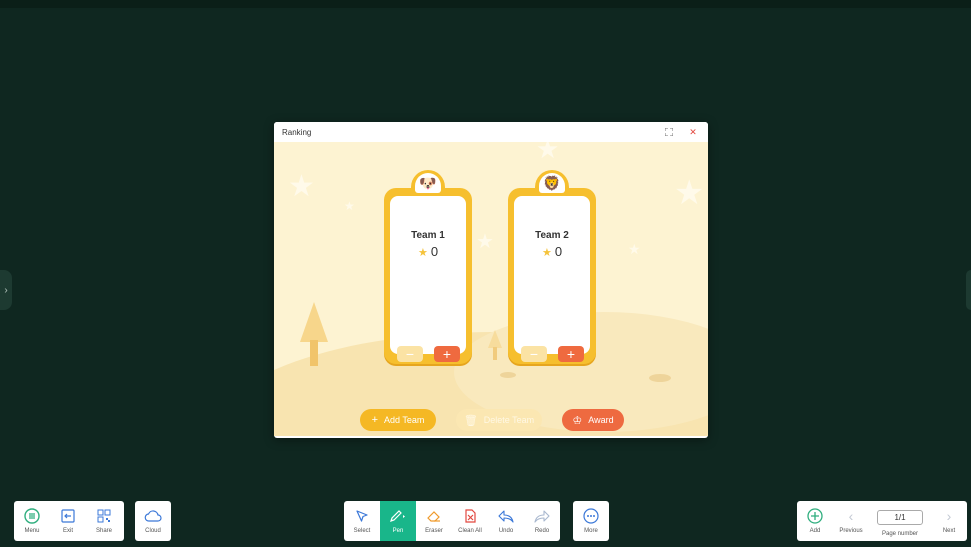  Describe the element at coordinates (398, 531) in the screenshot. I see `pen-label: Pen` at that location.